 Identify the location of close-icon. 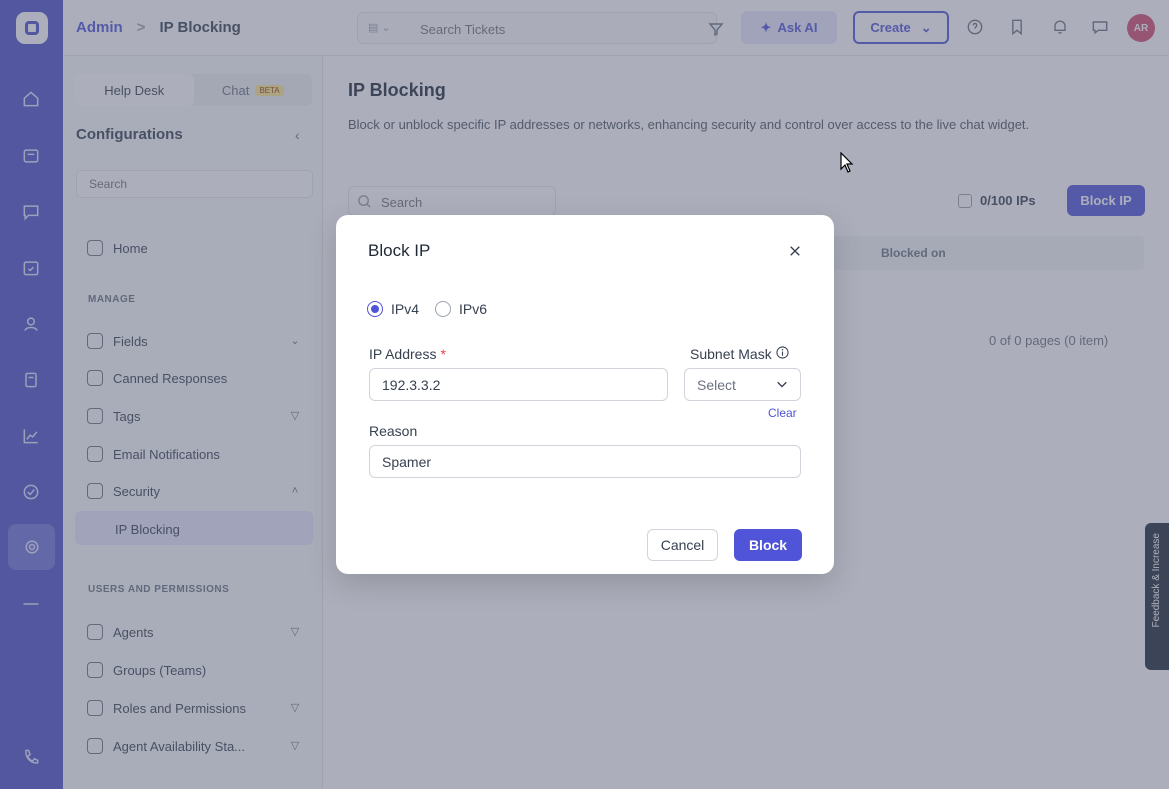
(795, 251).